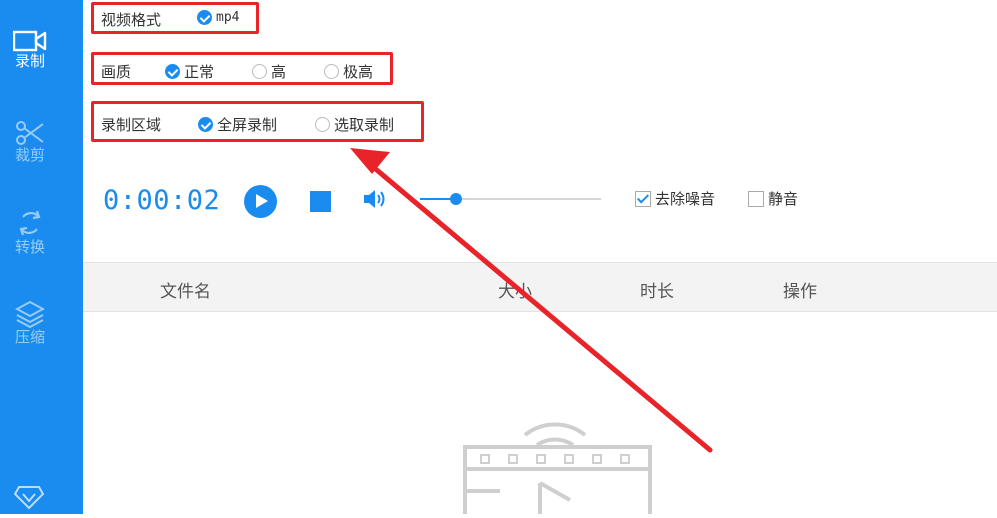 The height and width of the screenshot is (518, 997). What do you see at coordinates (348, 71) in the screenshot?
I see `quality-option-ultra: 极高` at bounding box center [348, 71].